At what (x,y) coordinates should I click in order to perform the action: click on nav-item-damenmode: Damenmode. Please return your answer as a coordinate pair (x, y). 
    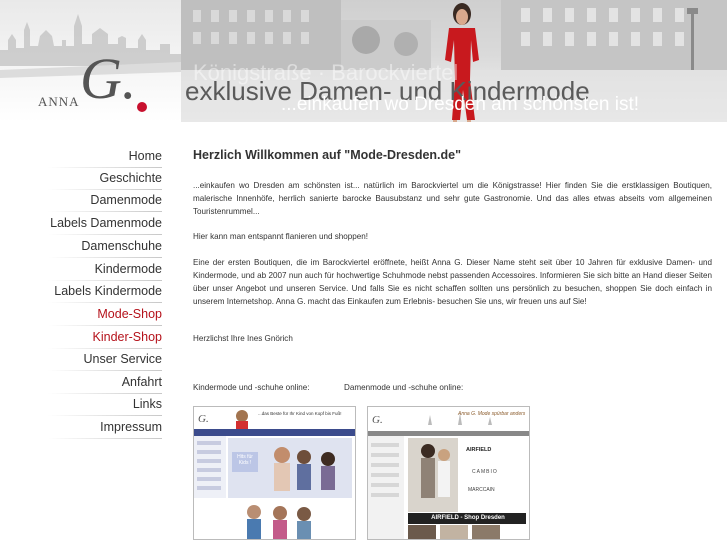
    Looking at the image, I should click on (106, 200).